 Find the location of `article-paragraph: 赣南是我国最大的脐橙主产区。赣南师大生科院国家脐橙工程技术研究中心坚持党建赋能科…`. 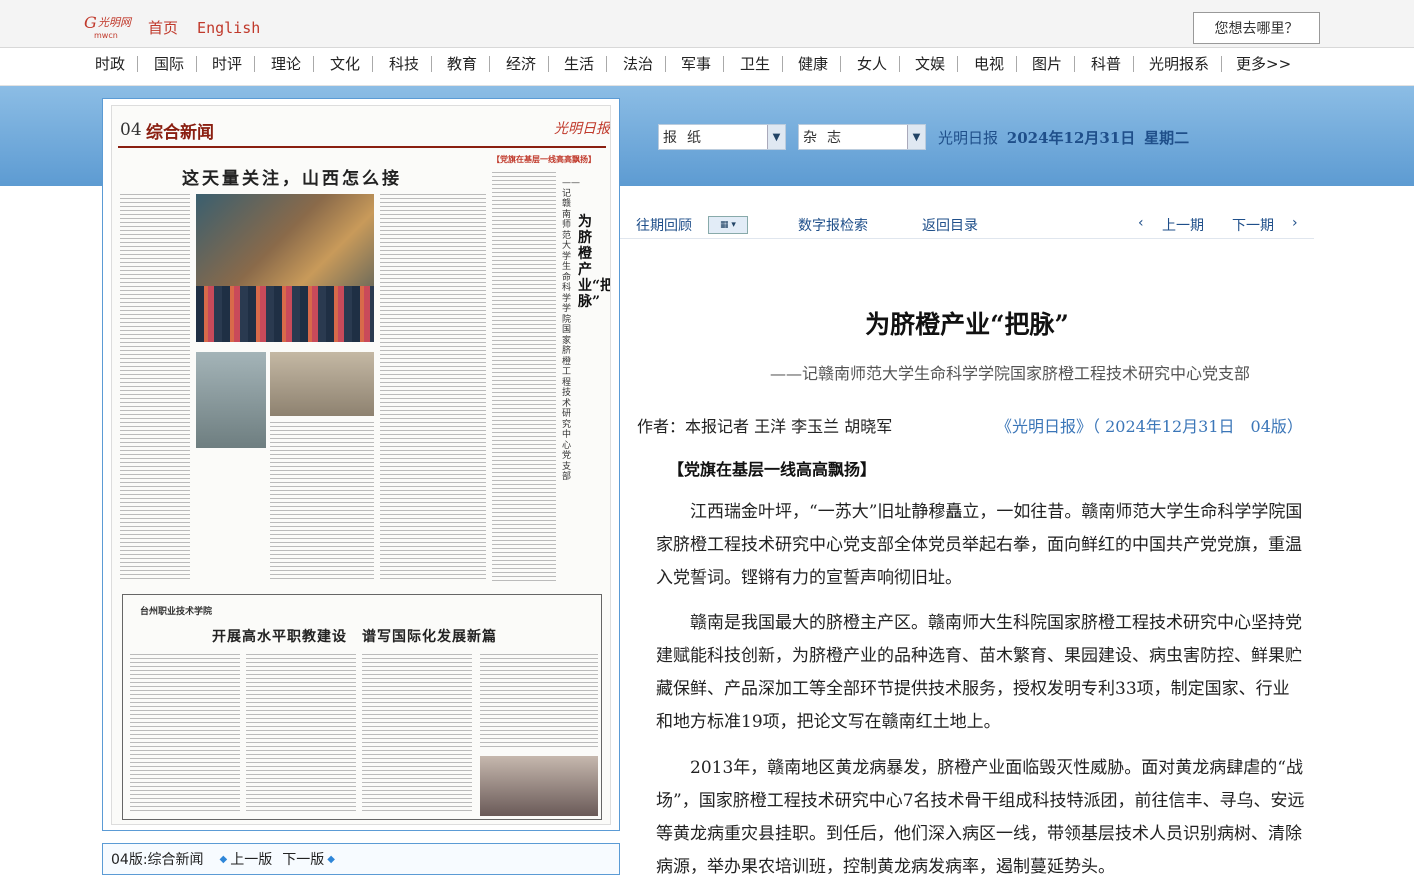

article-paragraph: 赣南是我国最大的脐橙主产区。赣南师大生科院国家脐橙工程技术研究中心坚持党建赋能科… is located at coordinates (979, 672).